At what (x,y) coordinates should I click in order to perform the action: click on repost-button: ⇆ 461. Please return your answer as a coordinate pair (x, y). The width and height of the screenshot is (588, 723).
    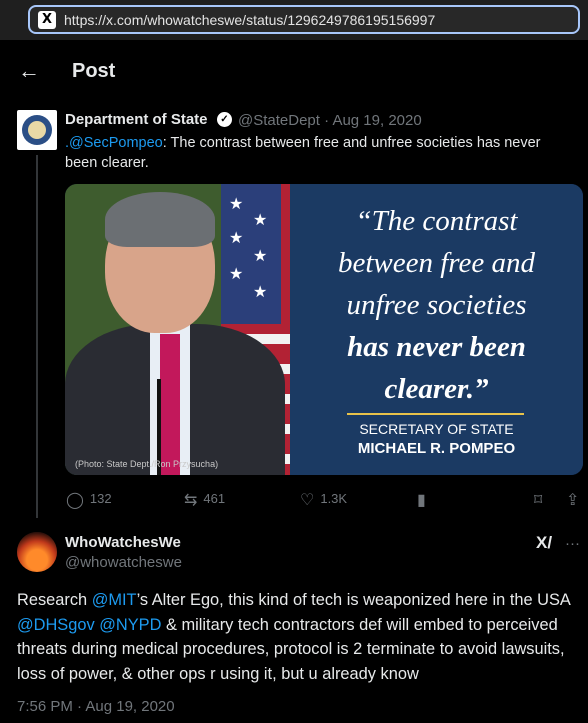
    Looking at the image, I should click on (204, 500).